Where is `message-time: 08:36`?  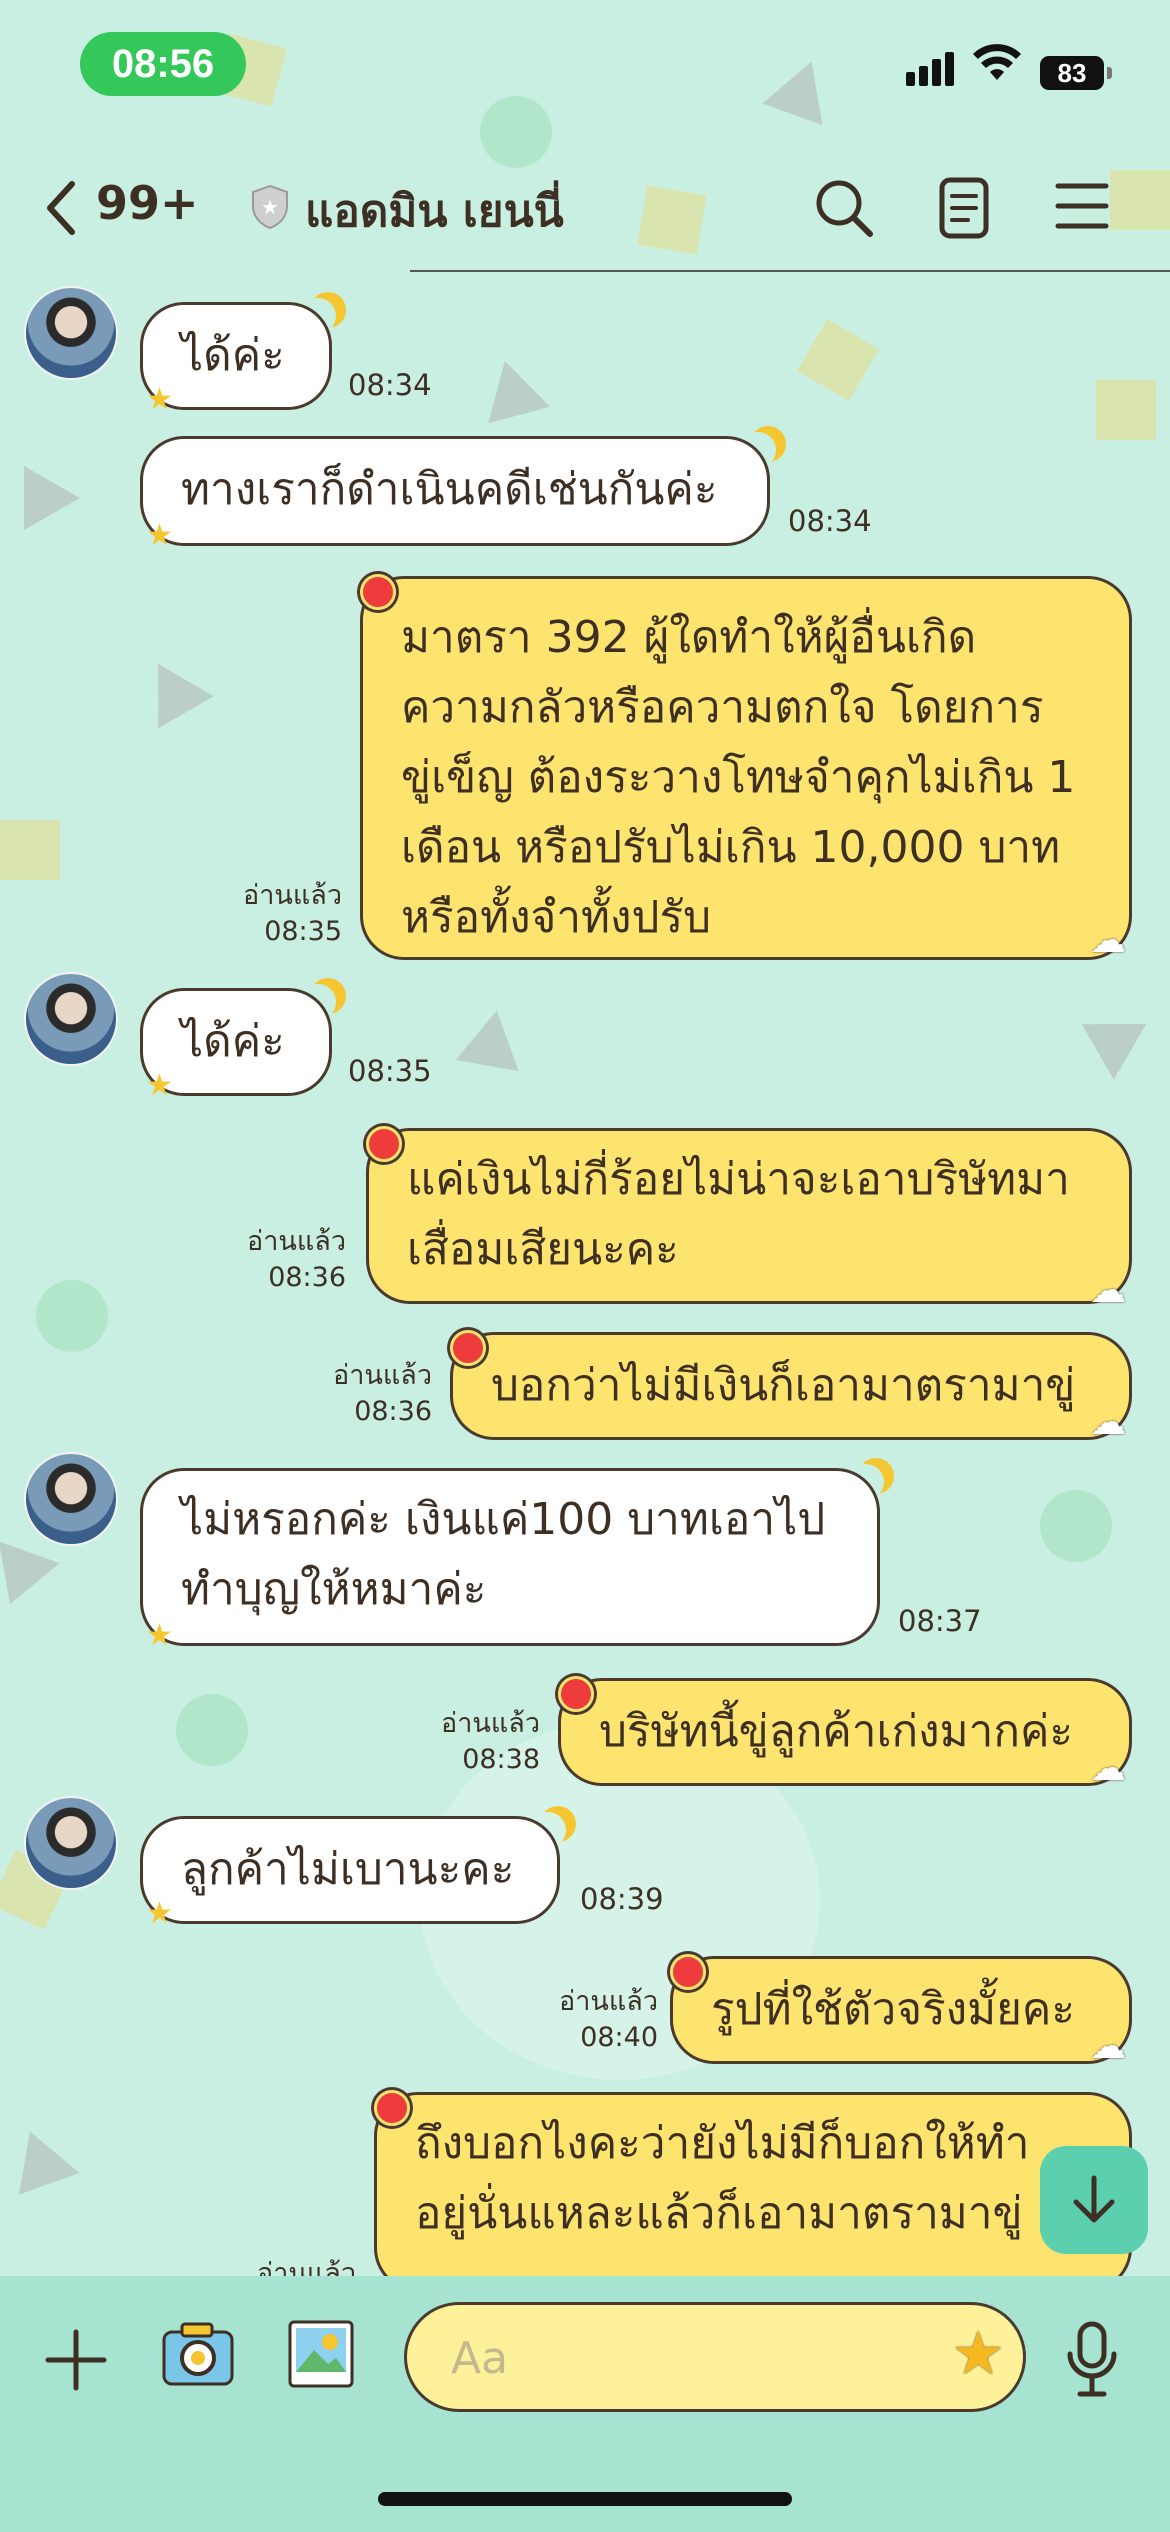
message-time: 08:36 is located at coordinates (307, 1277).